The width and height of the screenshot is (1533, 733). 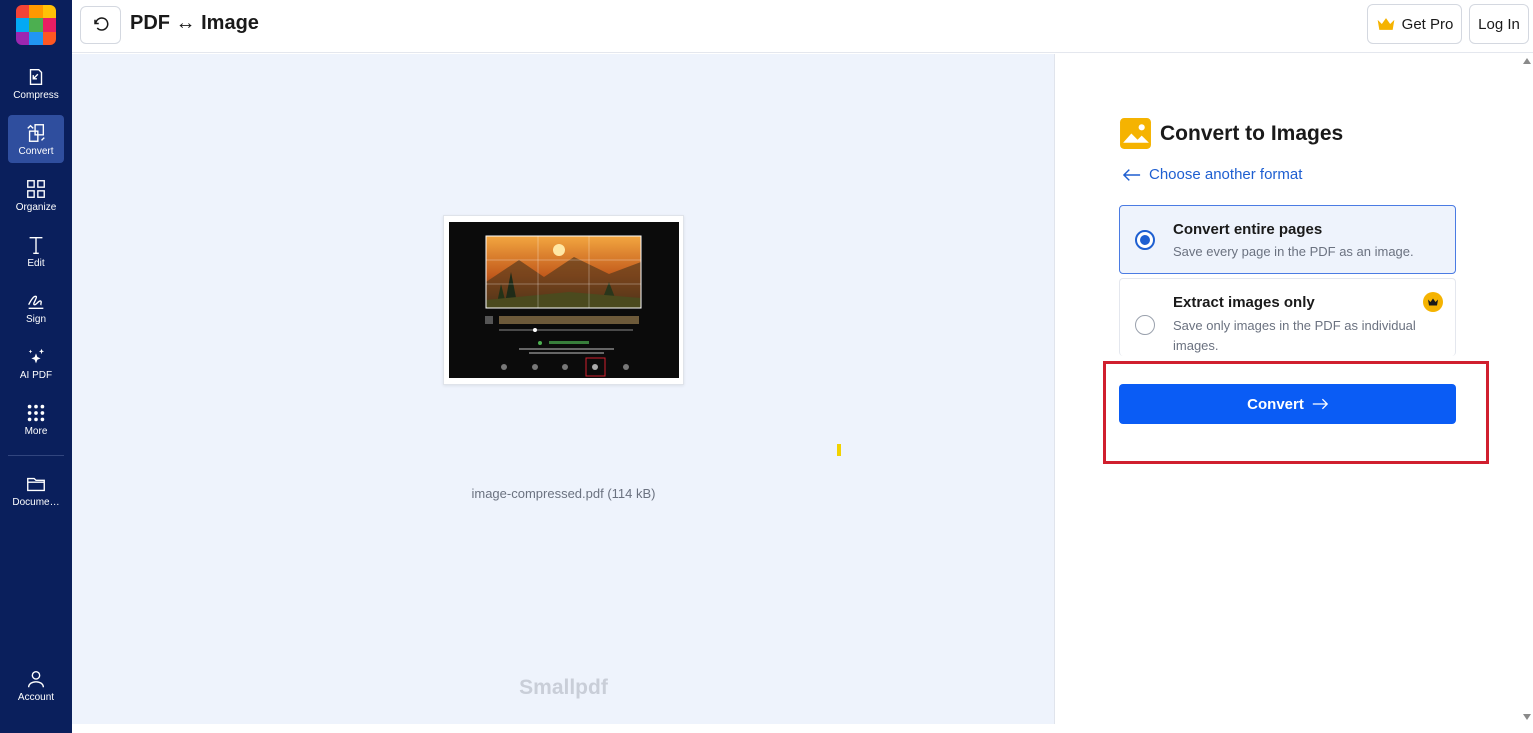 What do you see at coordinates (1145, 325) in the screenshot?
I see `radio-unselected` at bounding box center [1145, 325].